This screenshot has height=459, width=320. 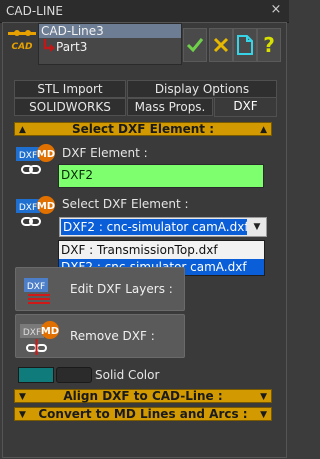 I want to click on tree-item-part3: Part3, so click(x=71, y=47).